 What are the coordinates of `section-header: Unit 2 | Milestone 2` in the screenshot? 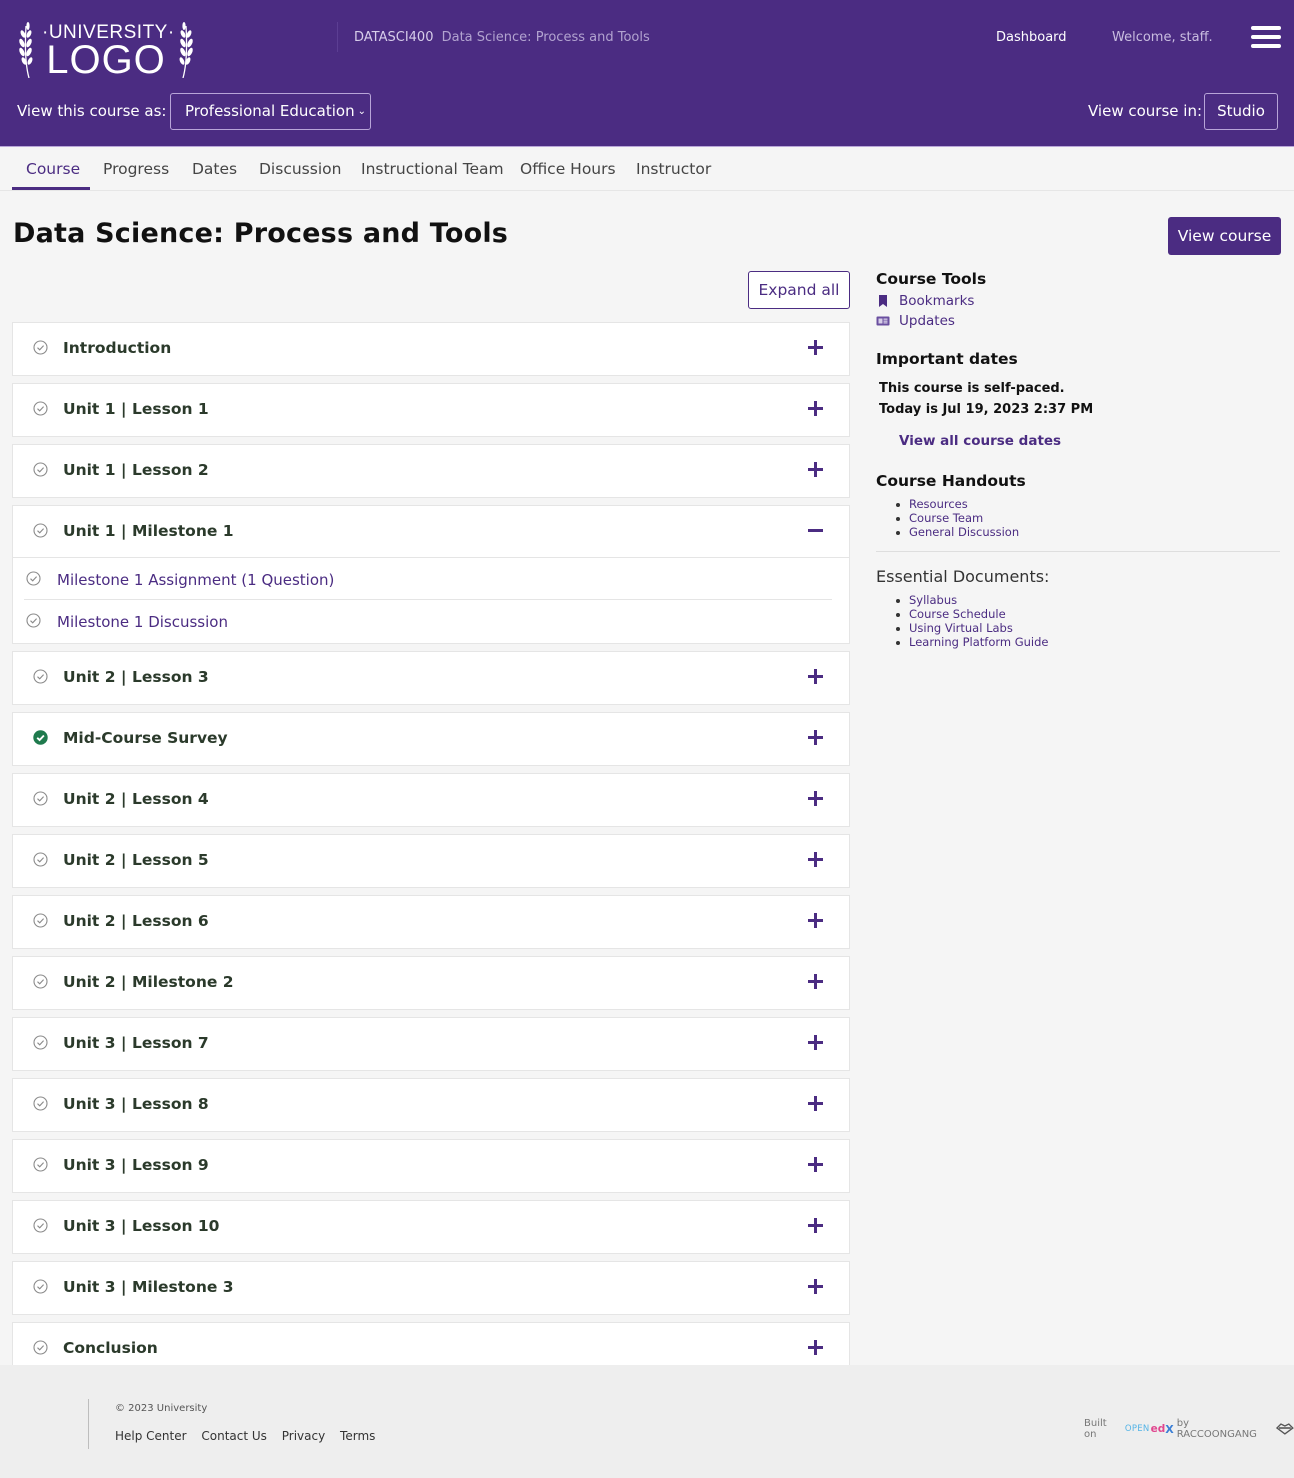 It's located at (431, 983).